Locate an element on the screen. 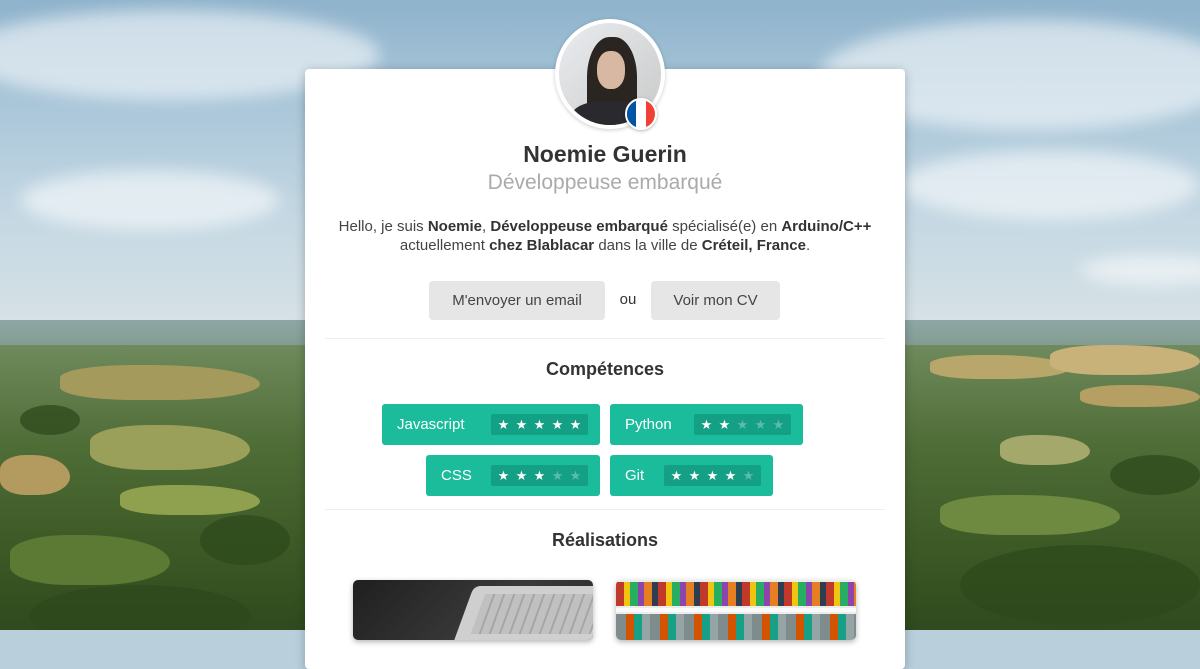  profile-name: Noemie Guerin is located at coordinates (605, 154).